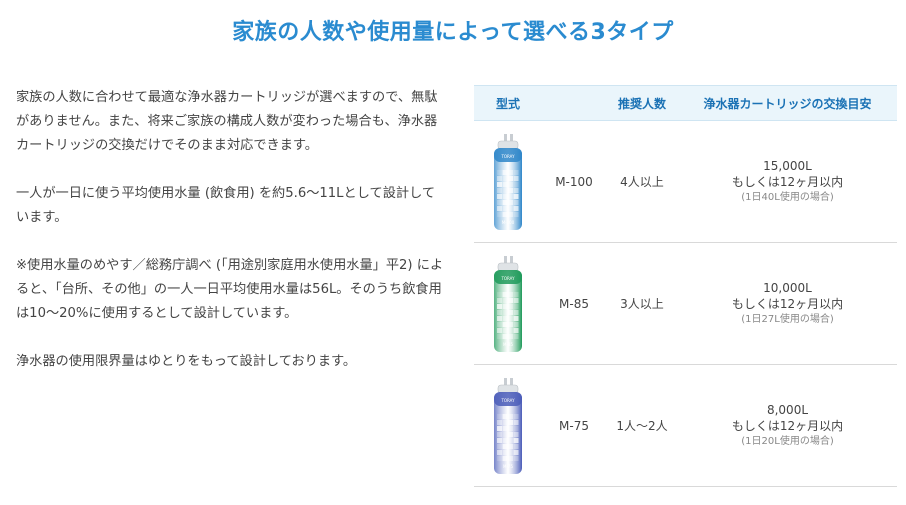 The width and height of the screenshot is (906, 505). I want to click on exchange-cell: 8,000L もしくは12ヶ月以内 (1日20L使用の場合), so click(787, 425).